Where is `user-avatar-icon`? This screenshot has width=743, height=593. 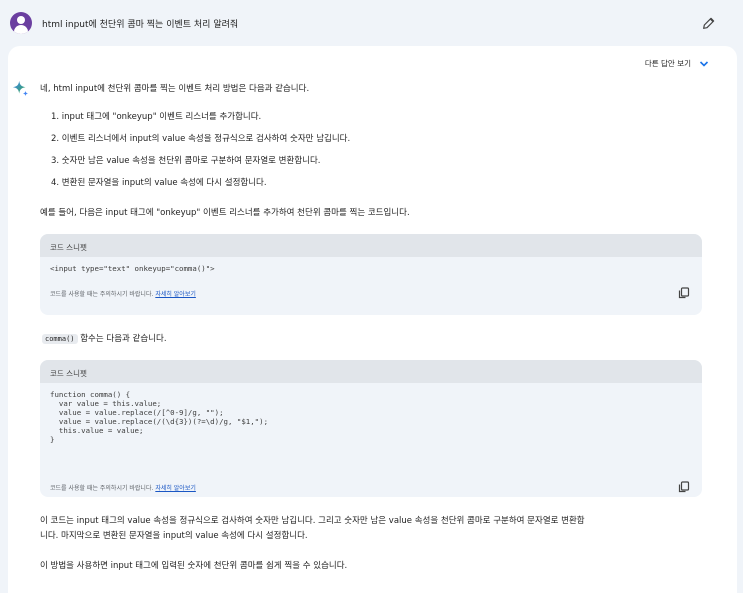
user-avatar-icon is located at coordinates (21, 23).